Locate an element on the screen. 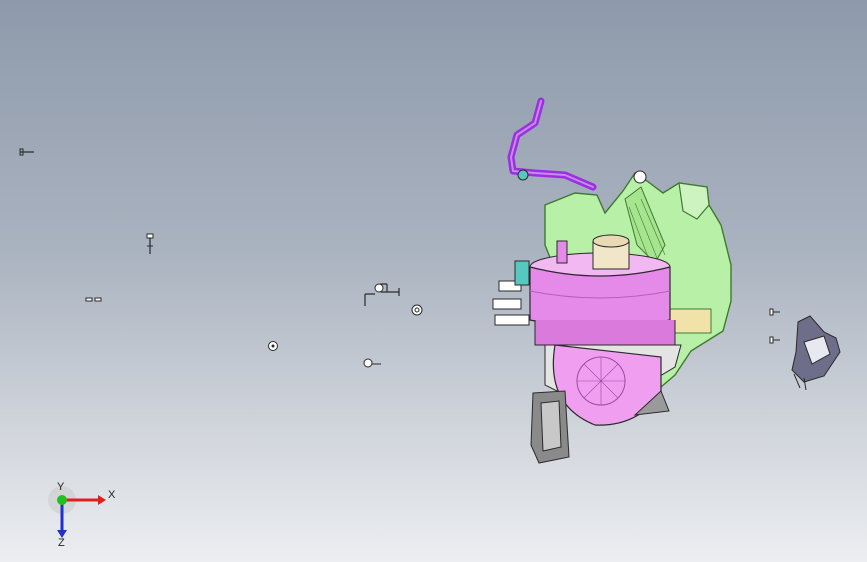  z-axis-label: Z is located at coordinates (61, 542).